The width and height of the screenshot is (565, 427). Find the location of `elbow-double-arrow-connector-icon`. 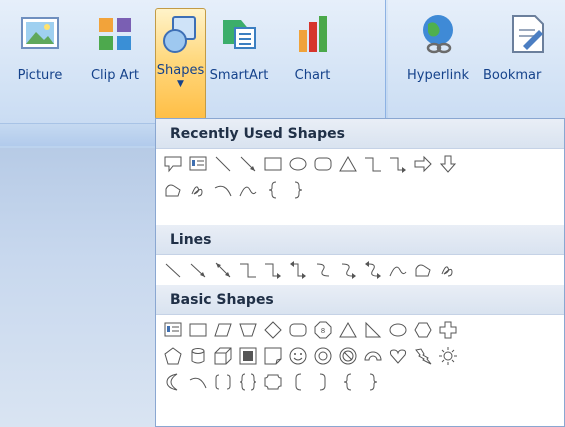

elbow-double-arrow-connector-icon is located at coordinates (298, 270).